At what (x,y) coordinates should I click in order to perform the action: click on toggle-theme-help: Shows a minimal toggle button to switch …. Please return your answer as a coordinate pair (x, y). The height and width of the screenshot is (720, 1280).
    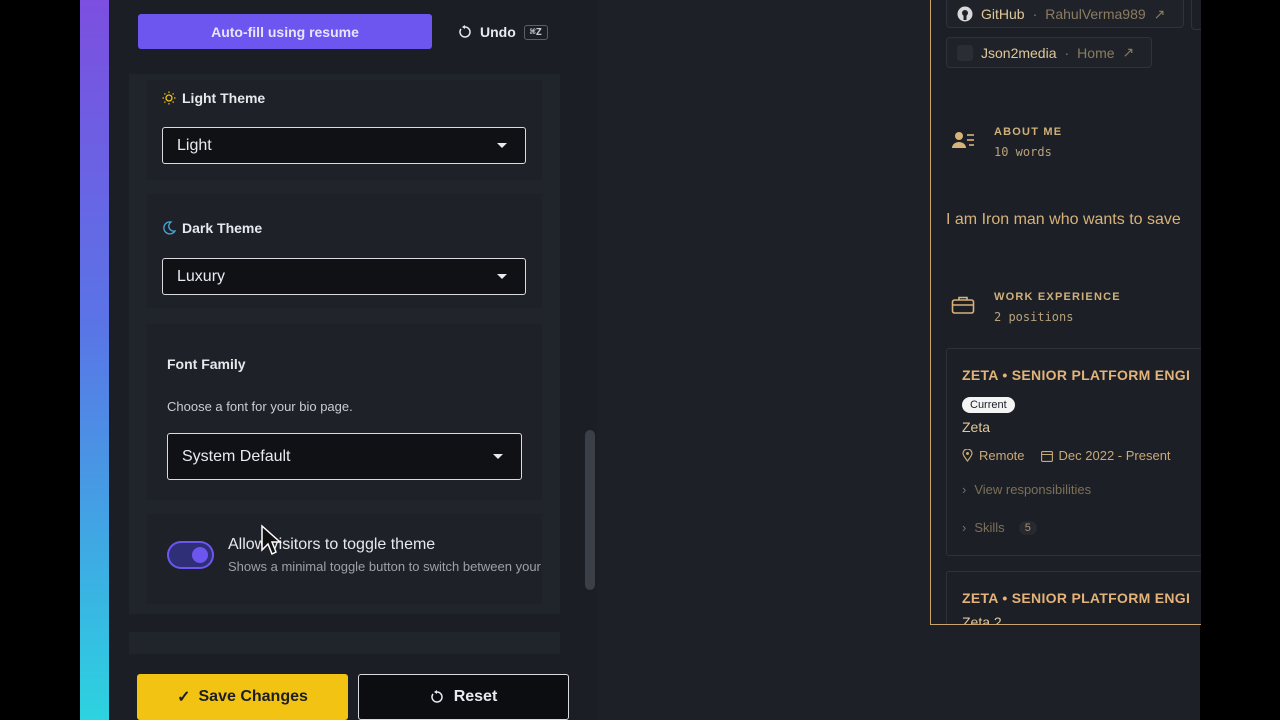
    Looking at the image, I should click on (384, 566).